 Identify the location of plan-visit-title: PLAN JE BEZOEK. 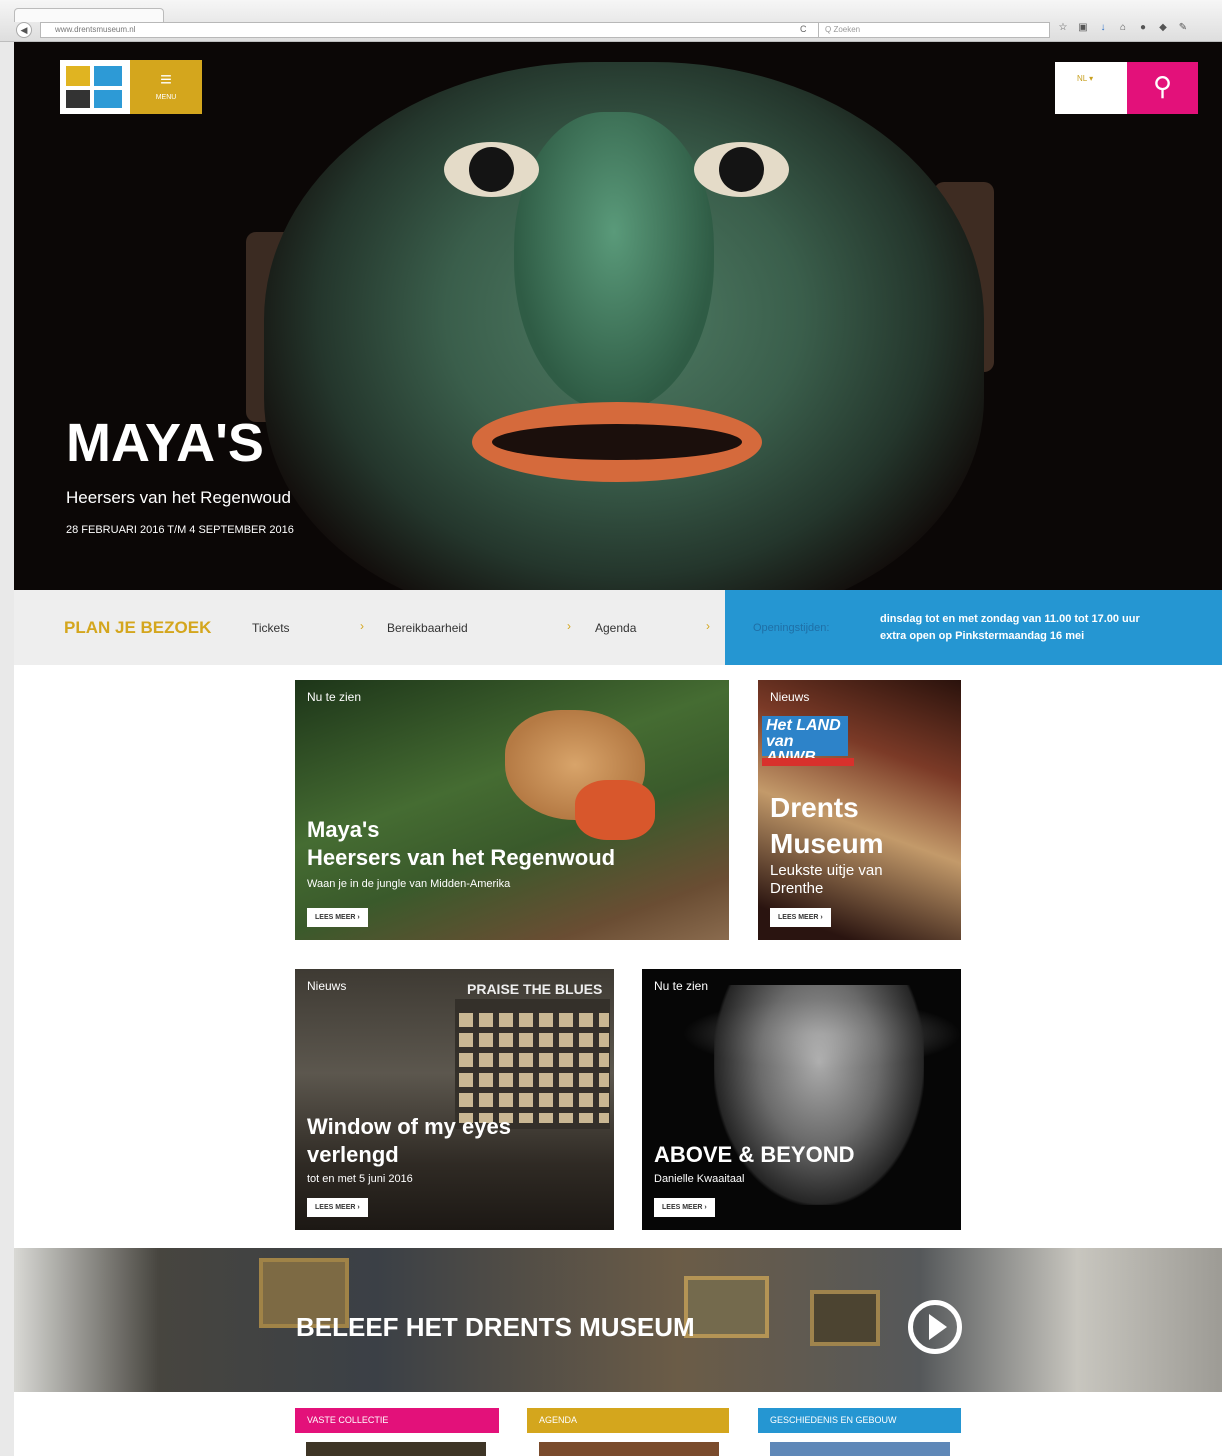
(138, 627).